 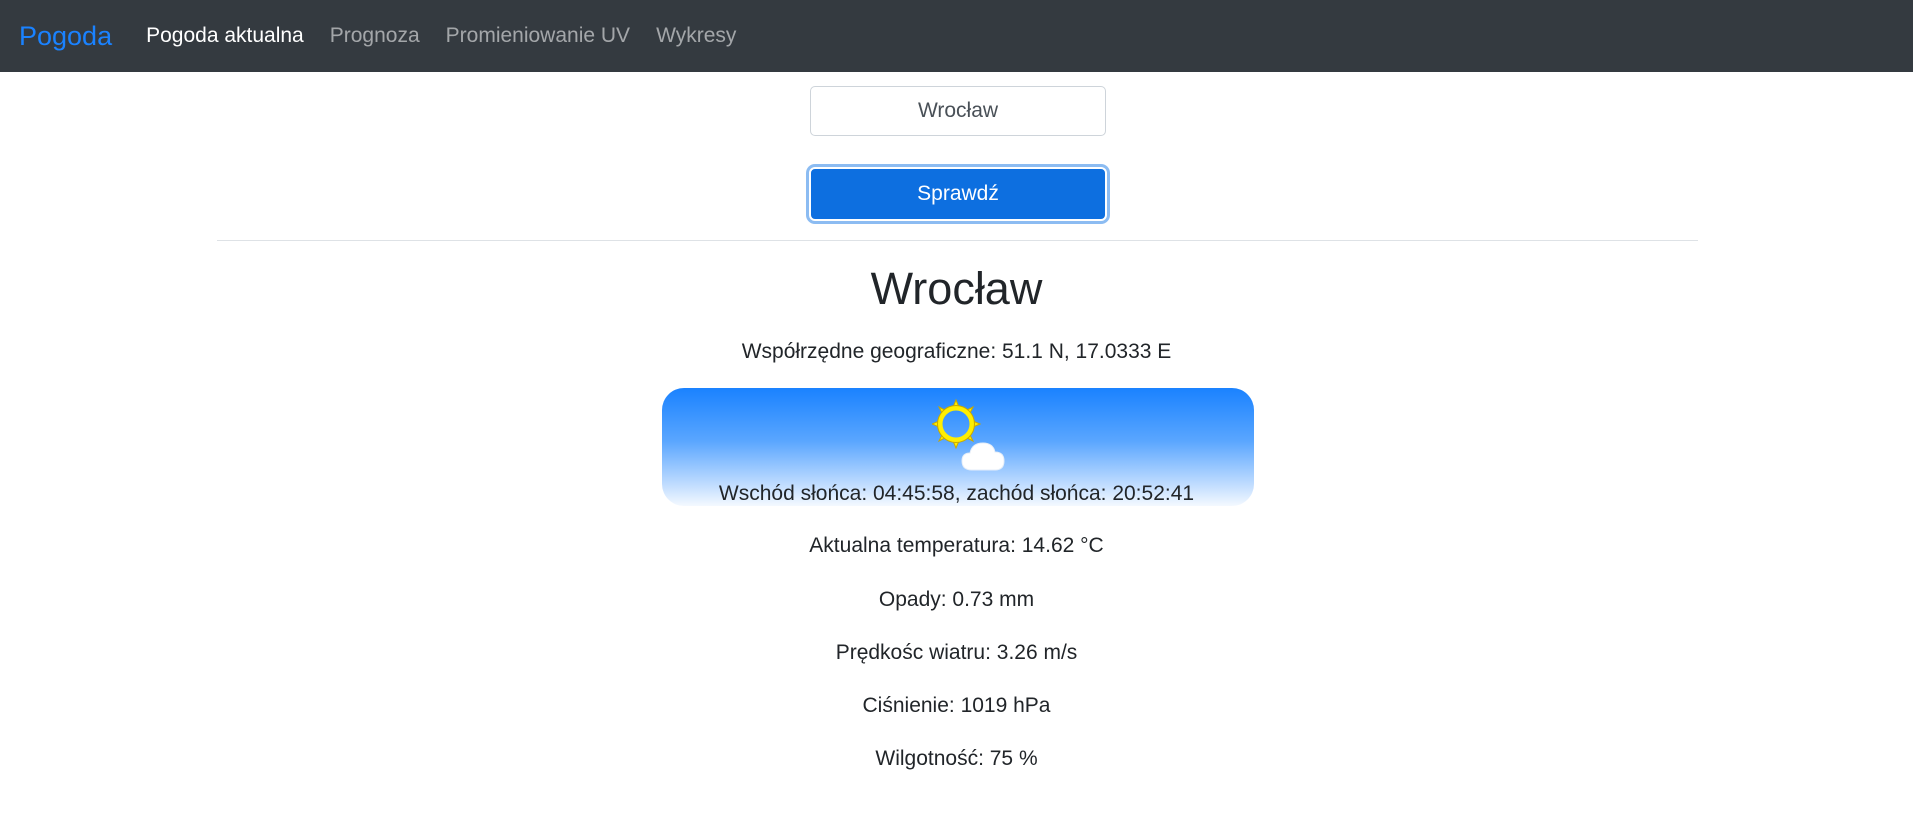 What do you see at coordinates (538, 36) in the screenshot?
I see `nav-item-uv: Promieniowanie UV` at bounding box center [538, 36].